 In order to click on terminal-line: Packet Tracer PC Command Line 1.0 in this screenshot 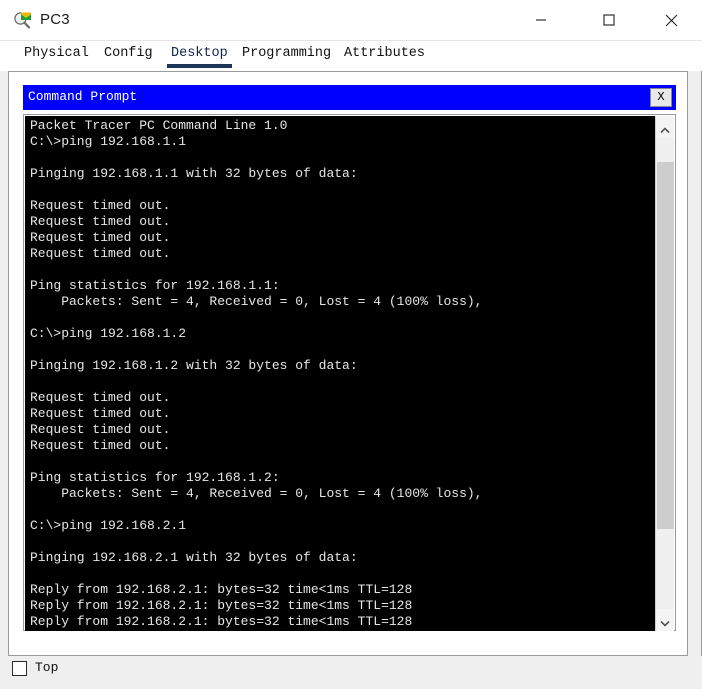, I will do `click(159, 125)`.